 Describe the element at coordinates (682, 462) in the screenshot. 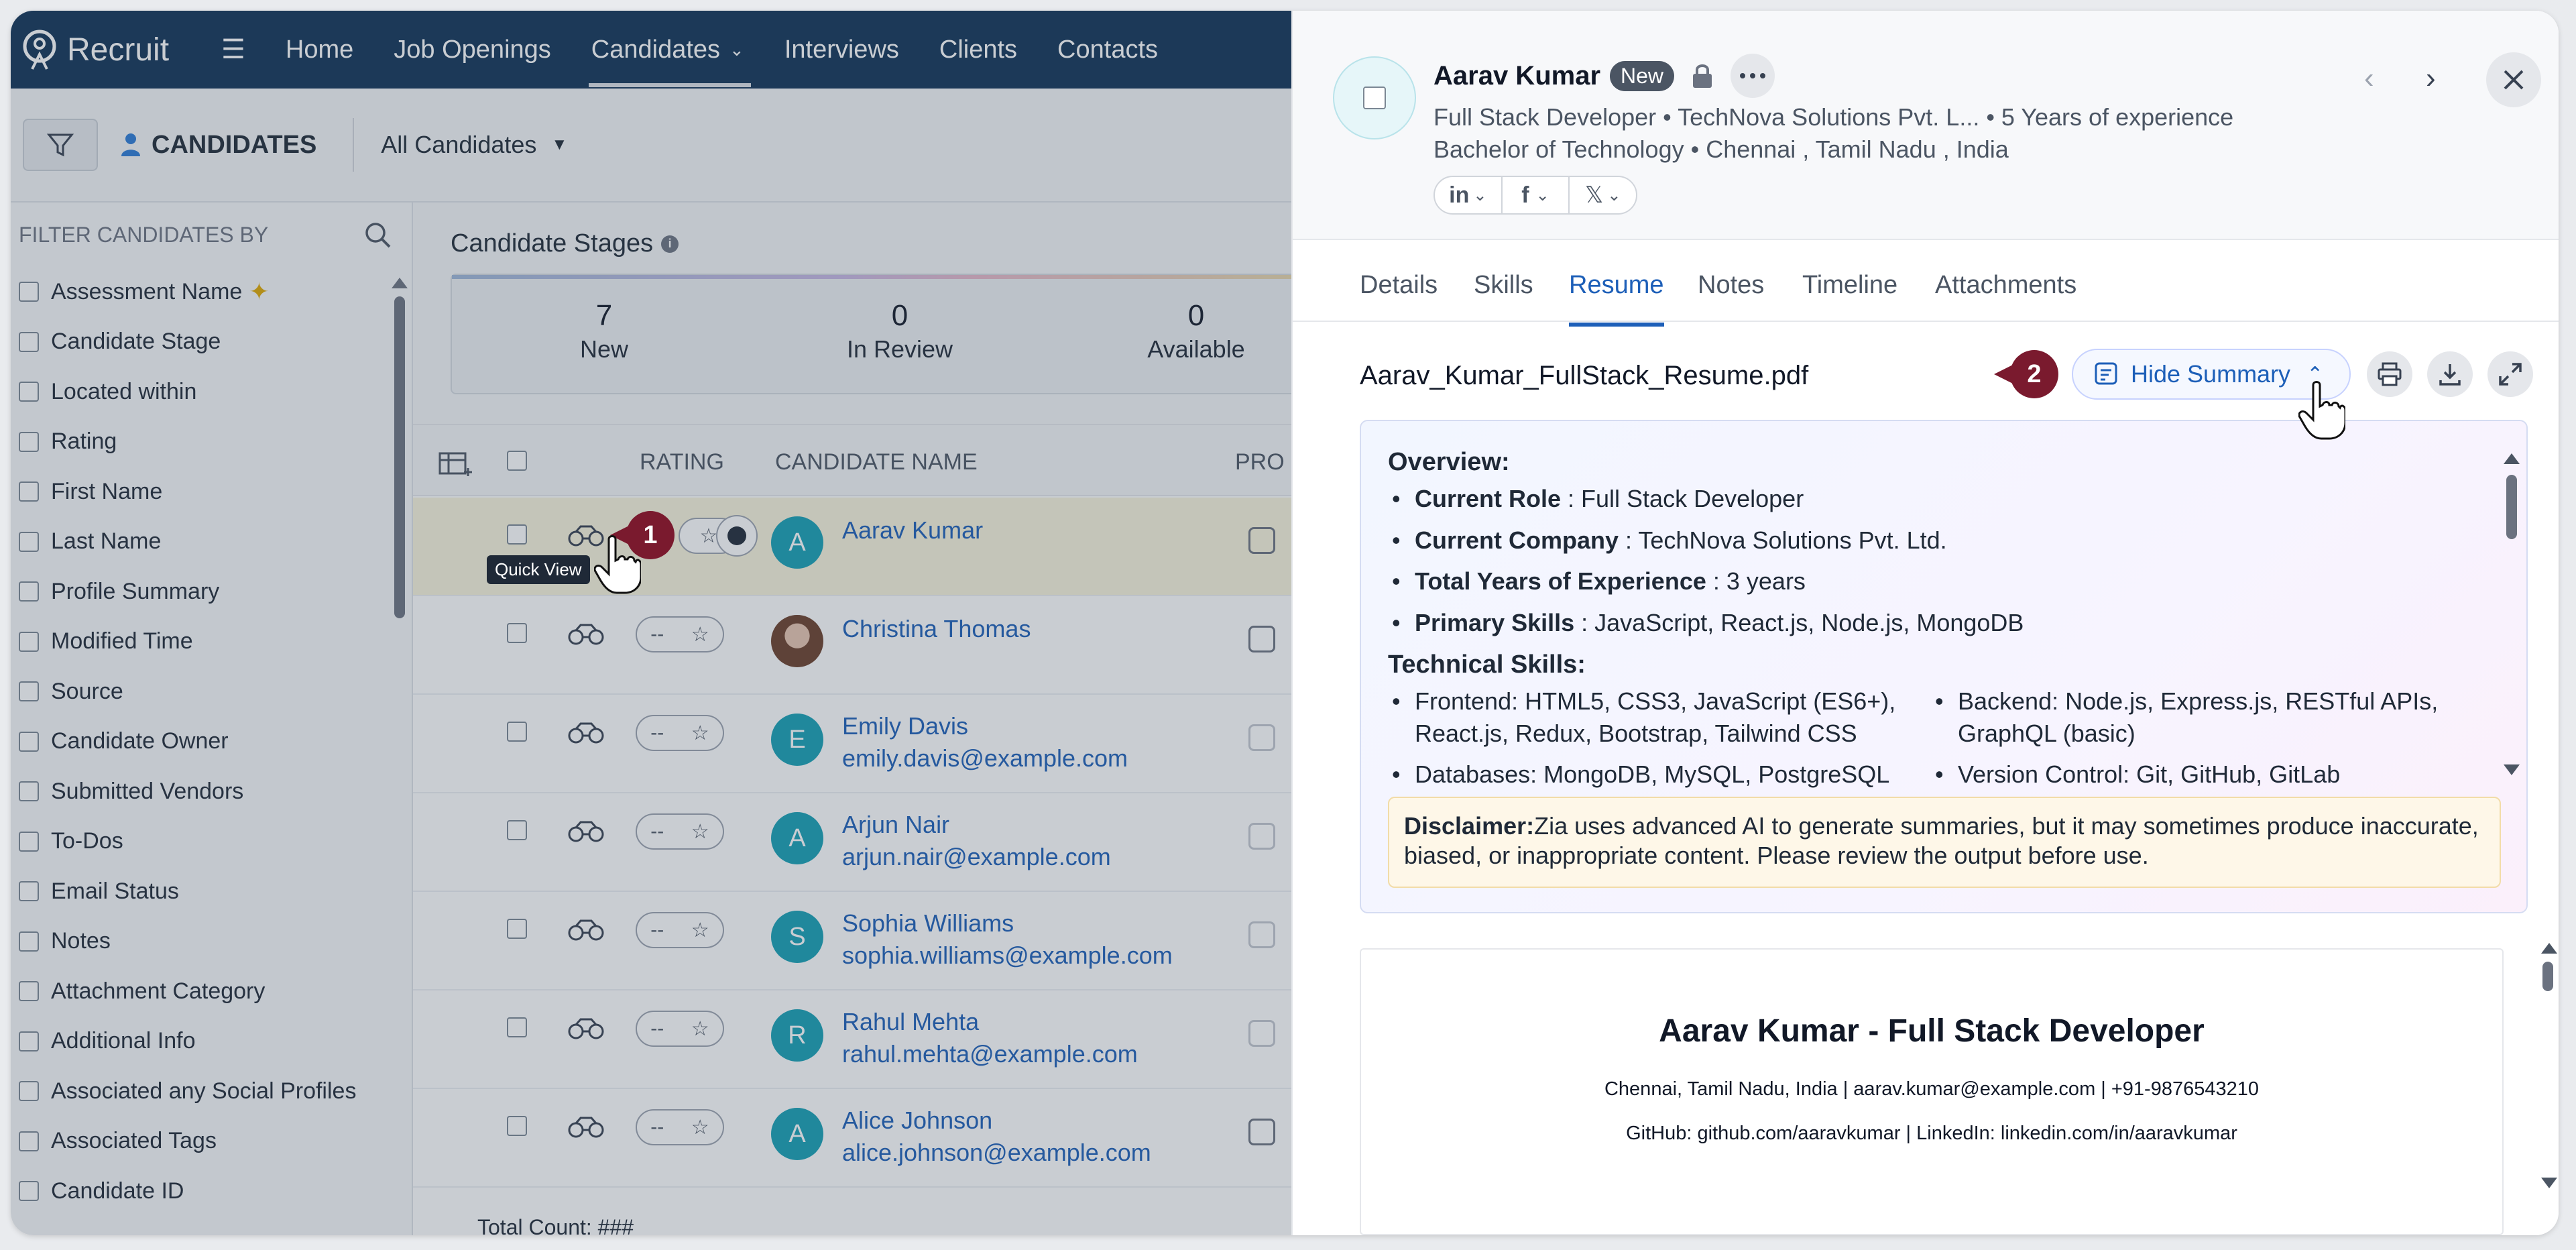

I see `header-rating: RATING` at that location.